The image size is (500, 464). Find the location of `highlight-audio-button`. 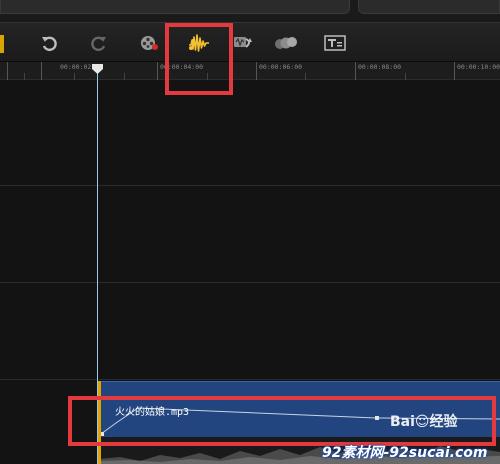

highlight-audio-button is located at coordinates (199, 59).